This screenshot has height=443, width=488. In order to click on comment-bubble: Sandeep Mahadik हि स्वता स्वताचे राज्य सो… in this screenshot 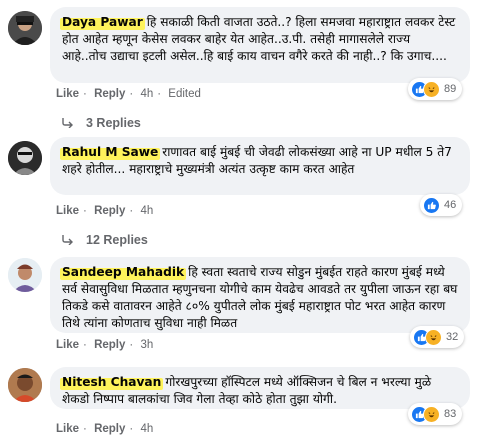, I will do `click(260, 295)`.